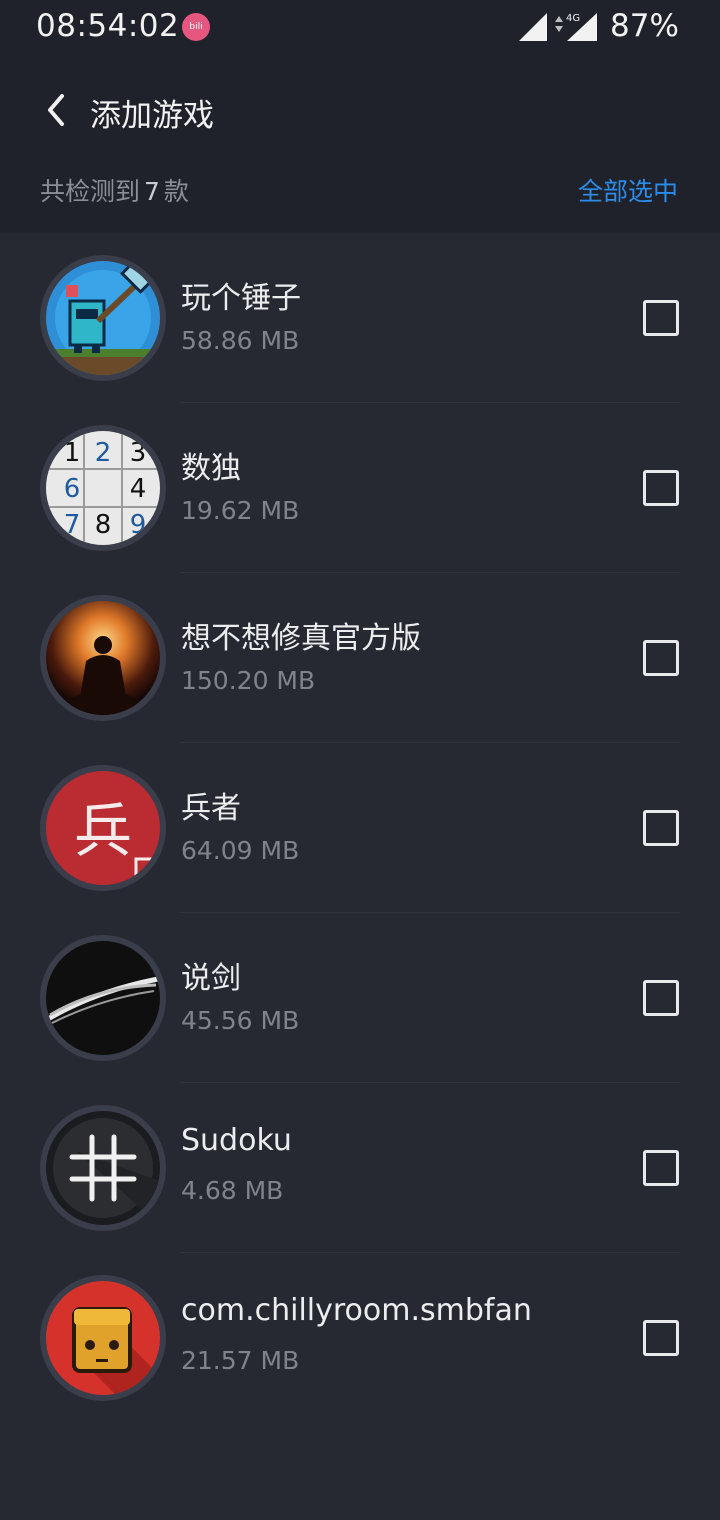  I want to click on bilibili-icon: bili, so click(196, 27).